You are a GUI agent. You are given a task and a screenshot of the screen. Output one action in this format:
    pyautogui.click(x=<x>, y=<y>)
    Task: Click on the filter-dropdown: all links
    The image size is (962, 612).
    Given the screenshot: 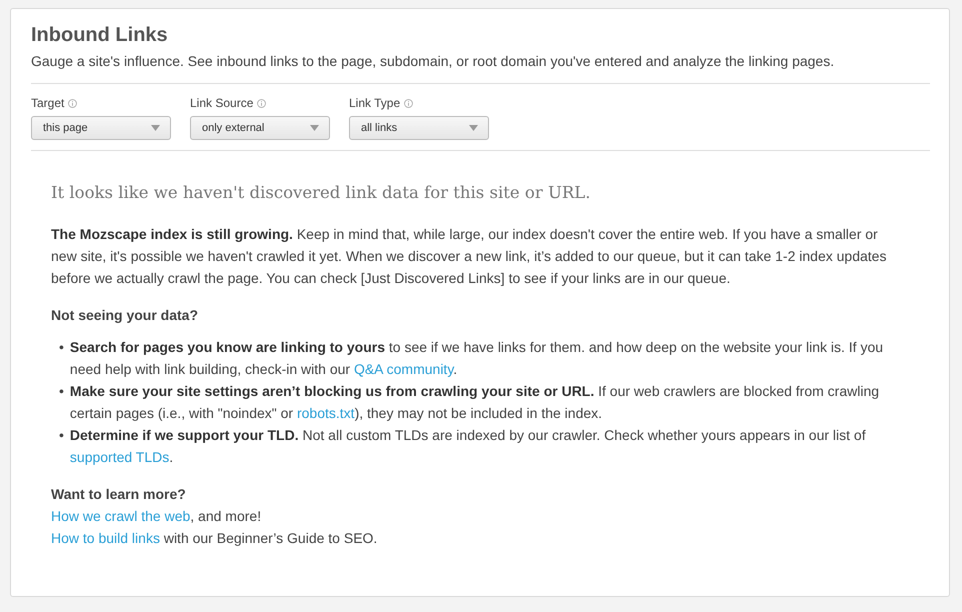 What is the action you would take?
    pyautogui.click(x=419, y=128)
    